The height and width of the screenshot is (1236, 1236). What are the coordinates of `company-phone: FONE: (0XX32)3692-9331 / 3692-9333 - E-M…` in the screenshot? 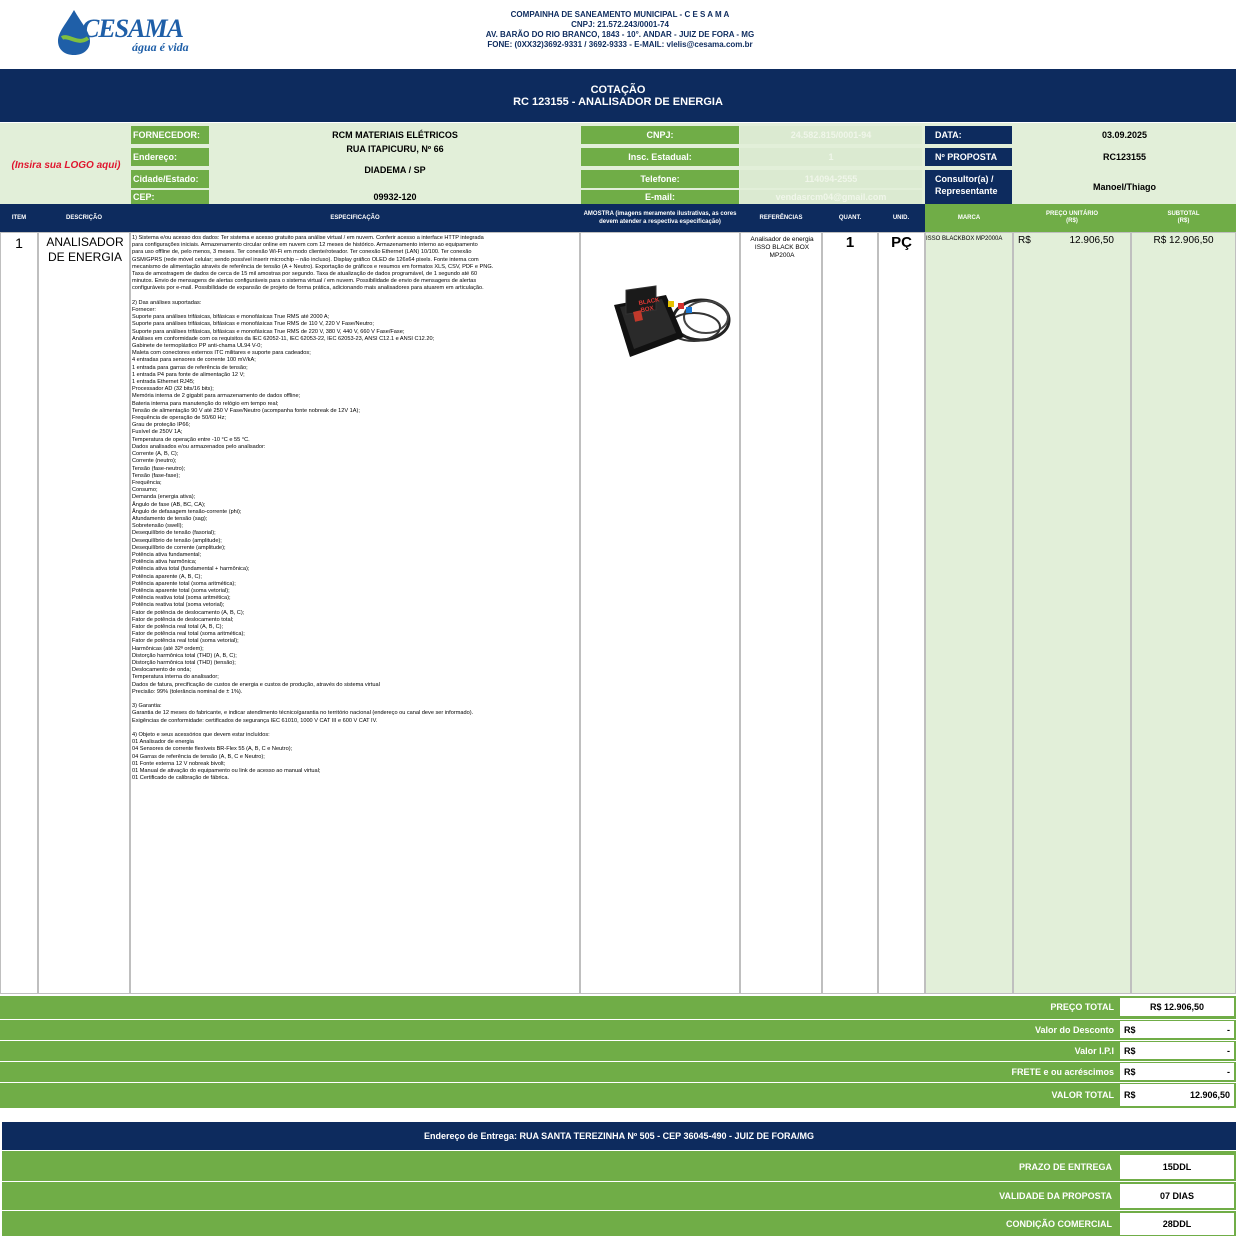 It's located at (620, 44).